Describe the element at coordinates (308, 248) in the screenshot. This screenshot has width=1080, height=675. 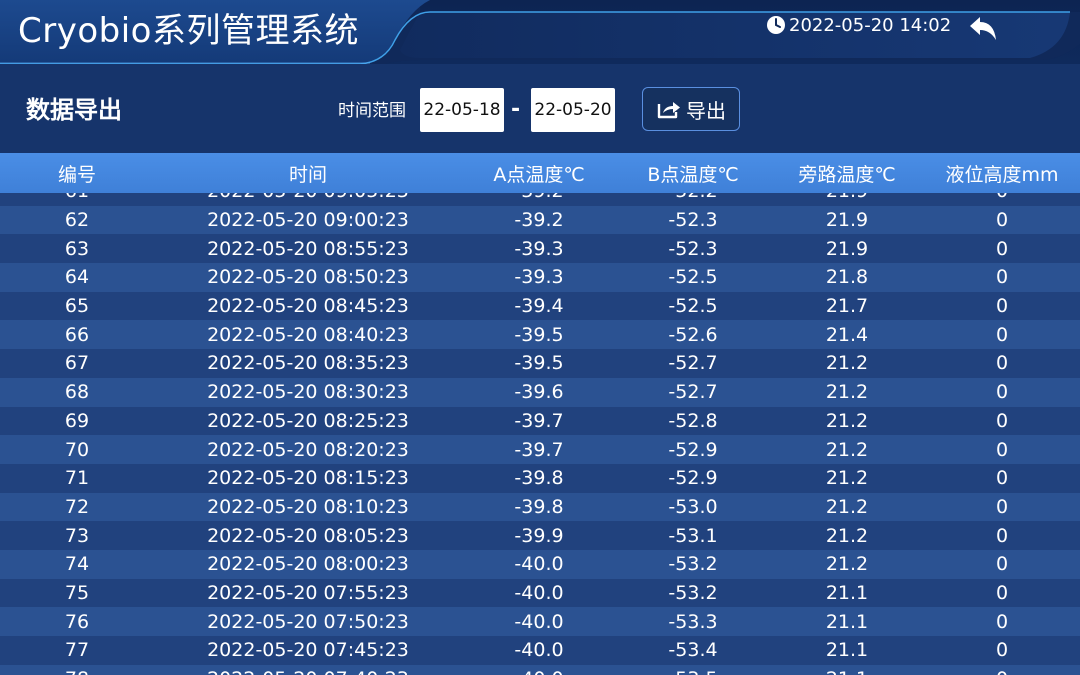
I see `cell-time: 2022-05-20 08:55:23` at that location.